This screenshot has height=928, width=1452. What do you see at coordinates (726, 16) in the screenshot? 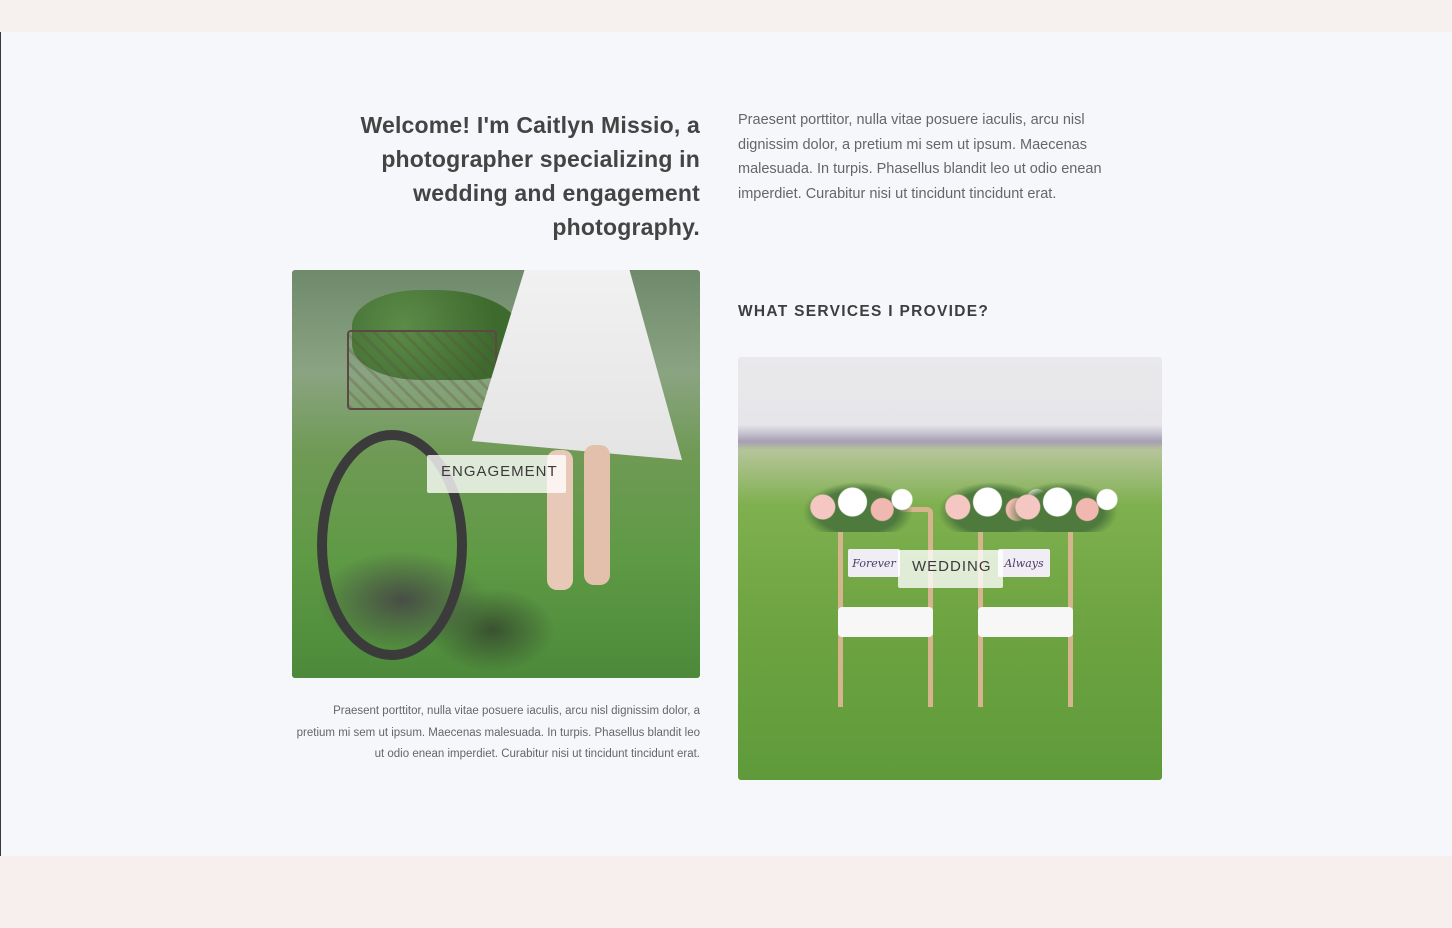
I see `top-band` at bounding box center [726, 16].